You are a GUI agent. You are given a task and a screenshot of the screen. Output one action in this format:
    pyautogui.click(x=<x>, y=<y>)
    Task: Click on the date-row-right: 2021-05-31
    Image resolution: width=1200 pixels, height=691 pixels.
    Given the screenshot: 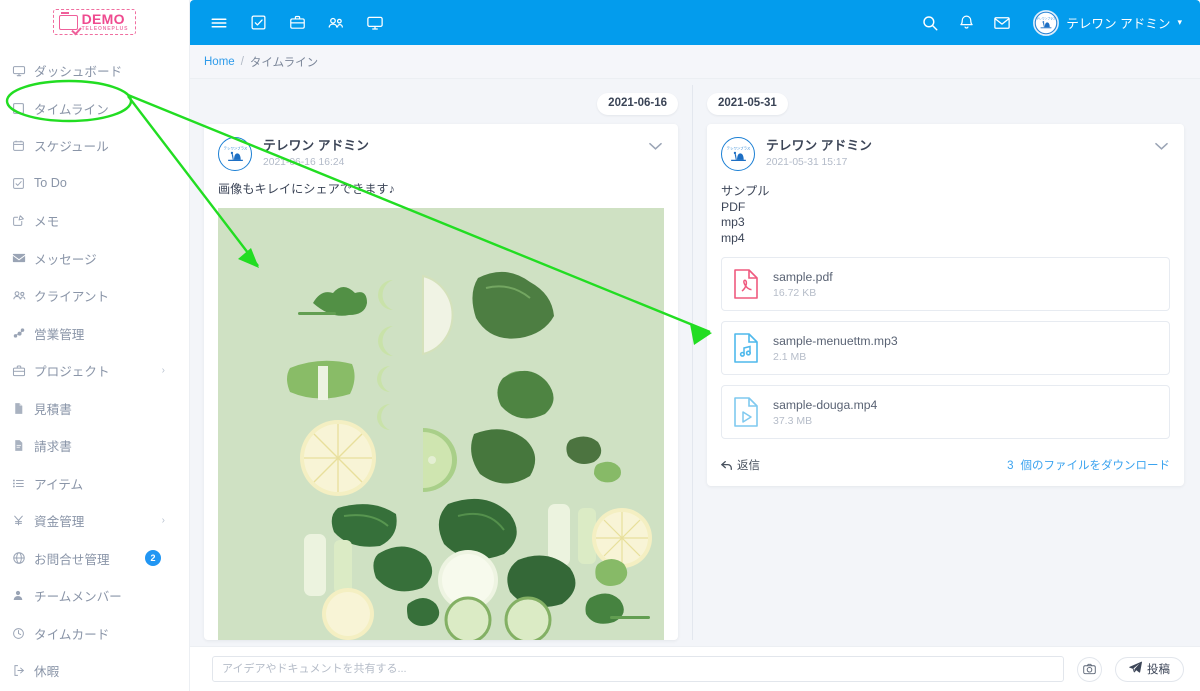 What is the action you would take?
    pyautogui.click(x=945, y=104)
    